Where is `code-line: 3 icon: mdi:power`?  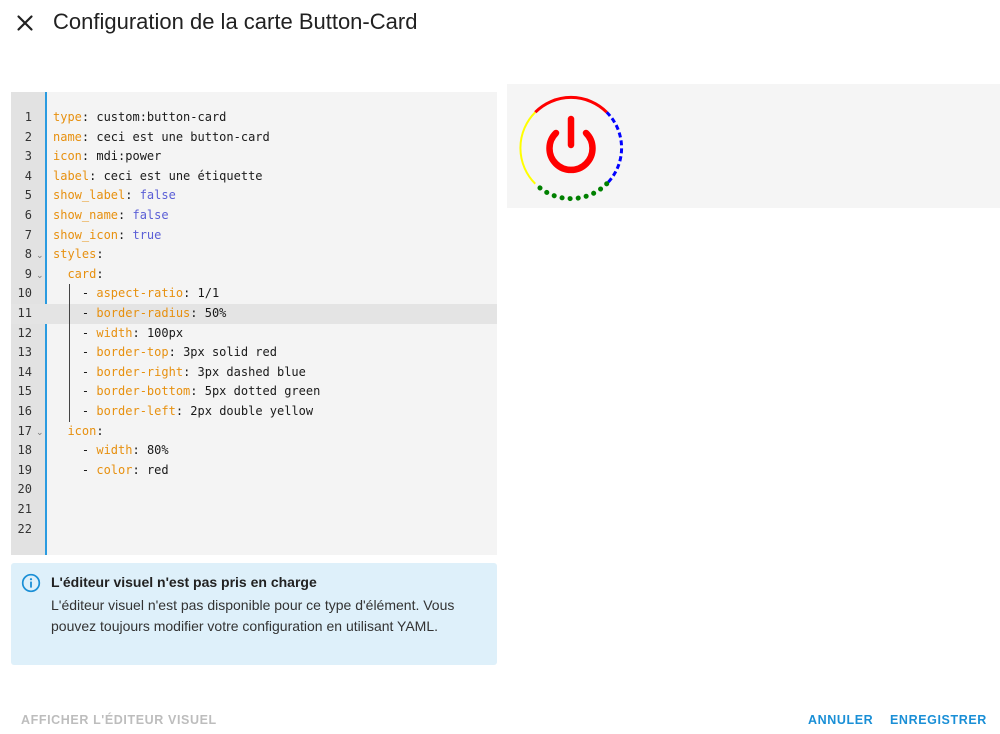
code-line: 3 icon: mdi:power is located at coordinates (254, 157).